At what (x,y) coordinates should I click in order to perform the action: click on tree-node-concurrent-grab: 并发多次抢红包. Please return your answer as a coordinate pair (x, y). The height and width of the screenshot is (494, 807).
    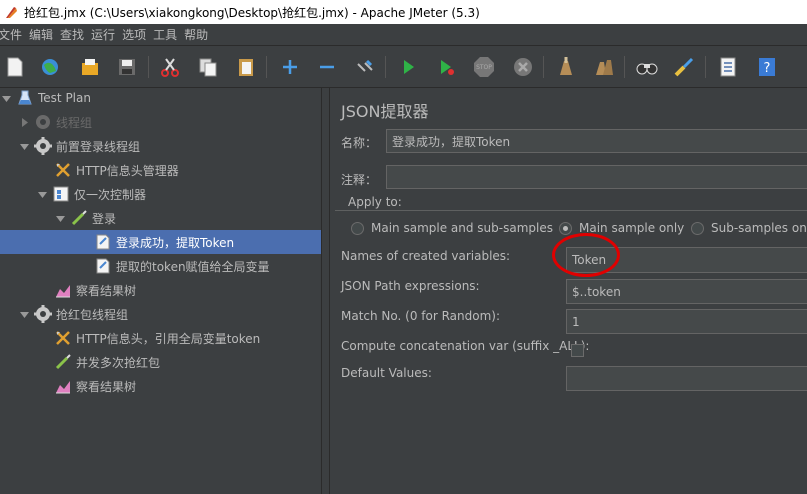
    Looking at the image, I should click on (160, 362).